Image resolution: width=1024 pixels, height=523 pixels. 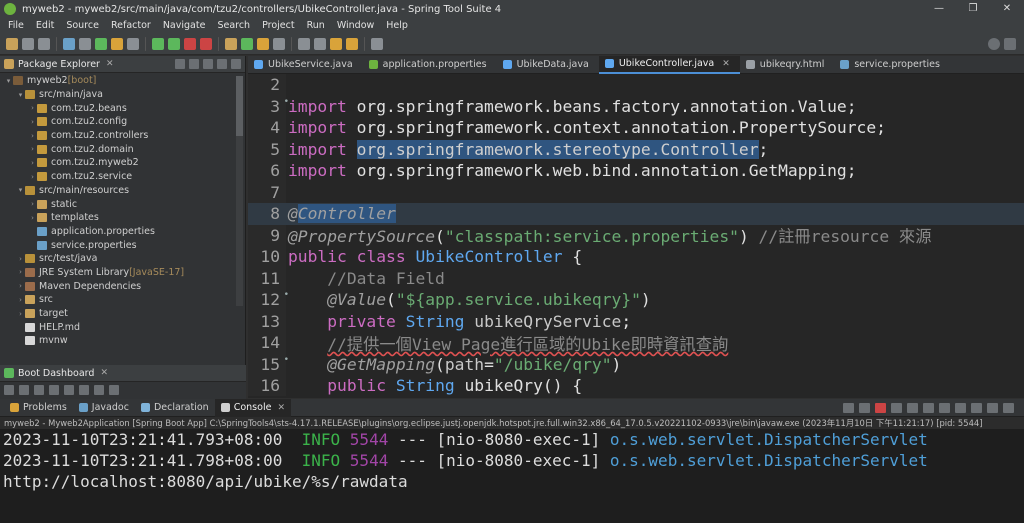 What do you see at coordinates (122, 136) in the screenshot?
I see `tree-item: › com.tzu2.controllers` at bounding box center [122, 136].